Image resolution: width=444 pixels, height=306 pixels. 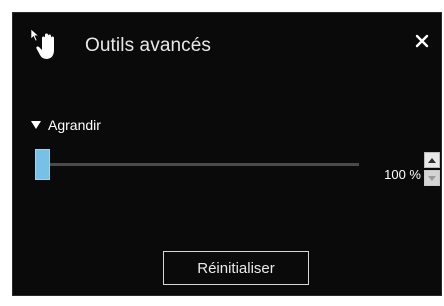 What do you see at coordinates (42, 164) in the screenshot?
I see `slider-thumb` at bounding box center [42, 164].